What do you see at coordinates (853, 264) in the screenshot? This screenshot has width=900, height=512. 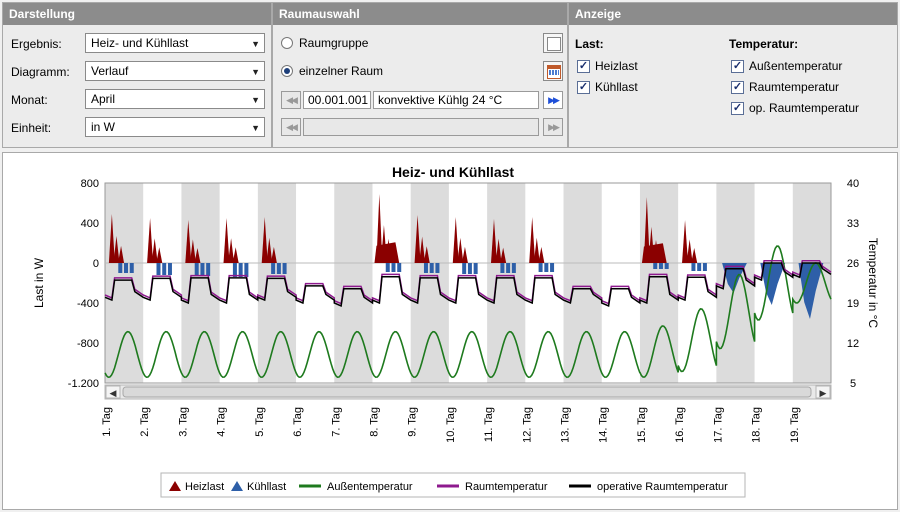 I see `y2-tick-label: 26` at bounding box center [853, 264].